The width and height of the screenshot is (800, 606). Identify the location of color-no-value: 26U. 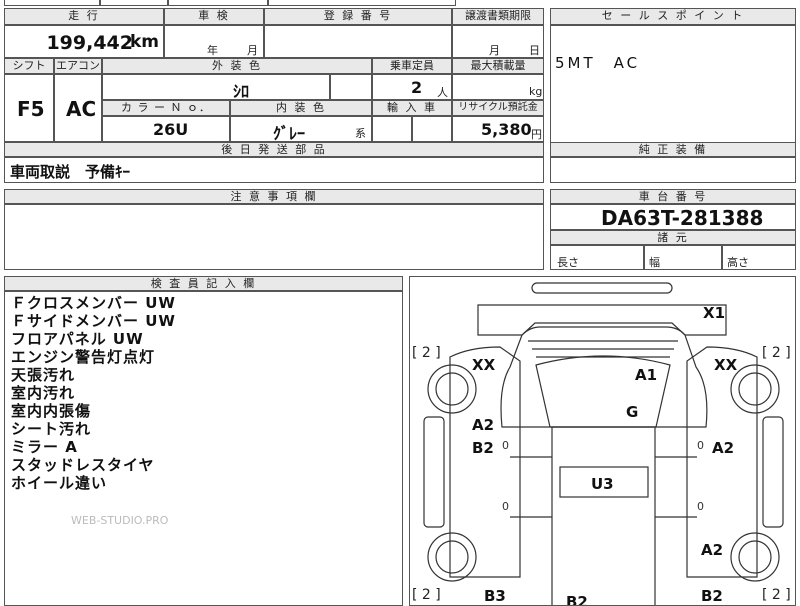
(171, 129).